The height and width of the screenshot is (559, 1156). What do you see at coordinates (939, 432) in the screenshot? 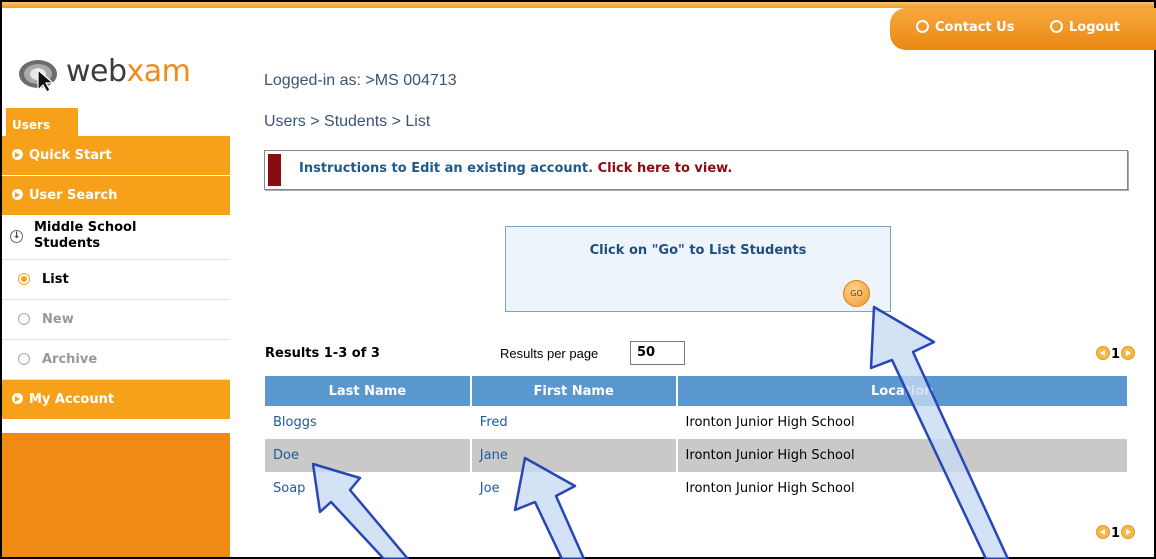
I see `annotation-arrow-go` at bounding box center [939, 432].